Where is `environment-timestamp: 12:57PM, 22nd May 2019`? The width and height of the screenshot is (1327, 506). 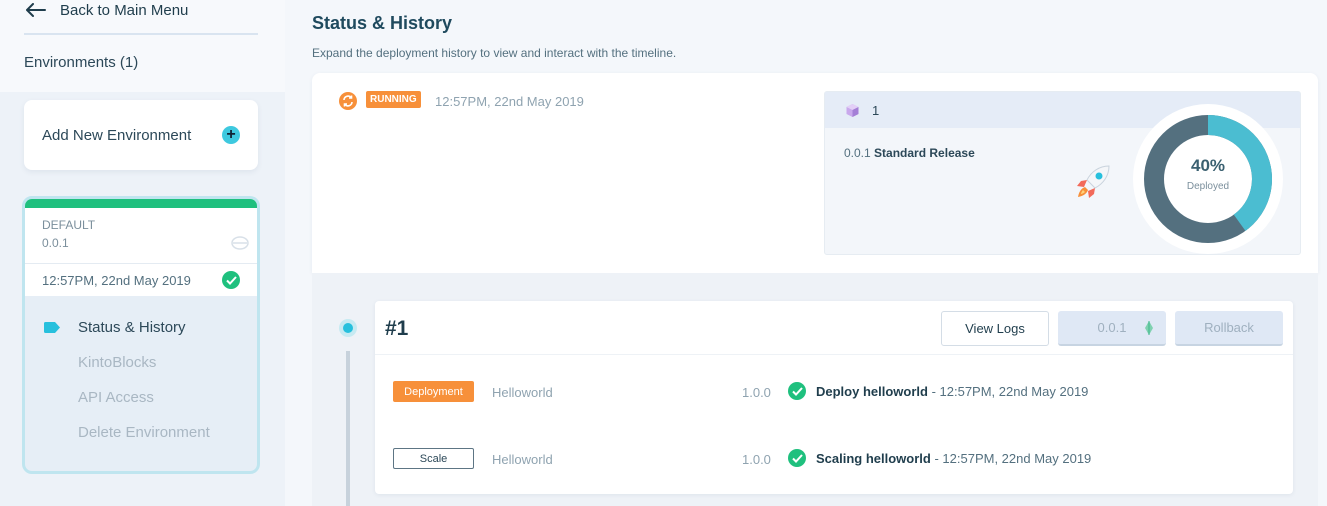 environment-timestamp: 12:57PM, 22nd May 2019 is located at coordinates (116, 280).